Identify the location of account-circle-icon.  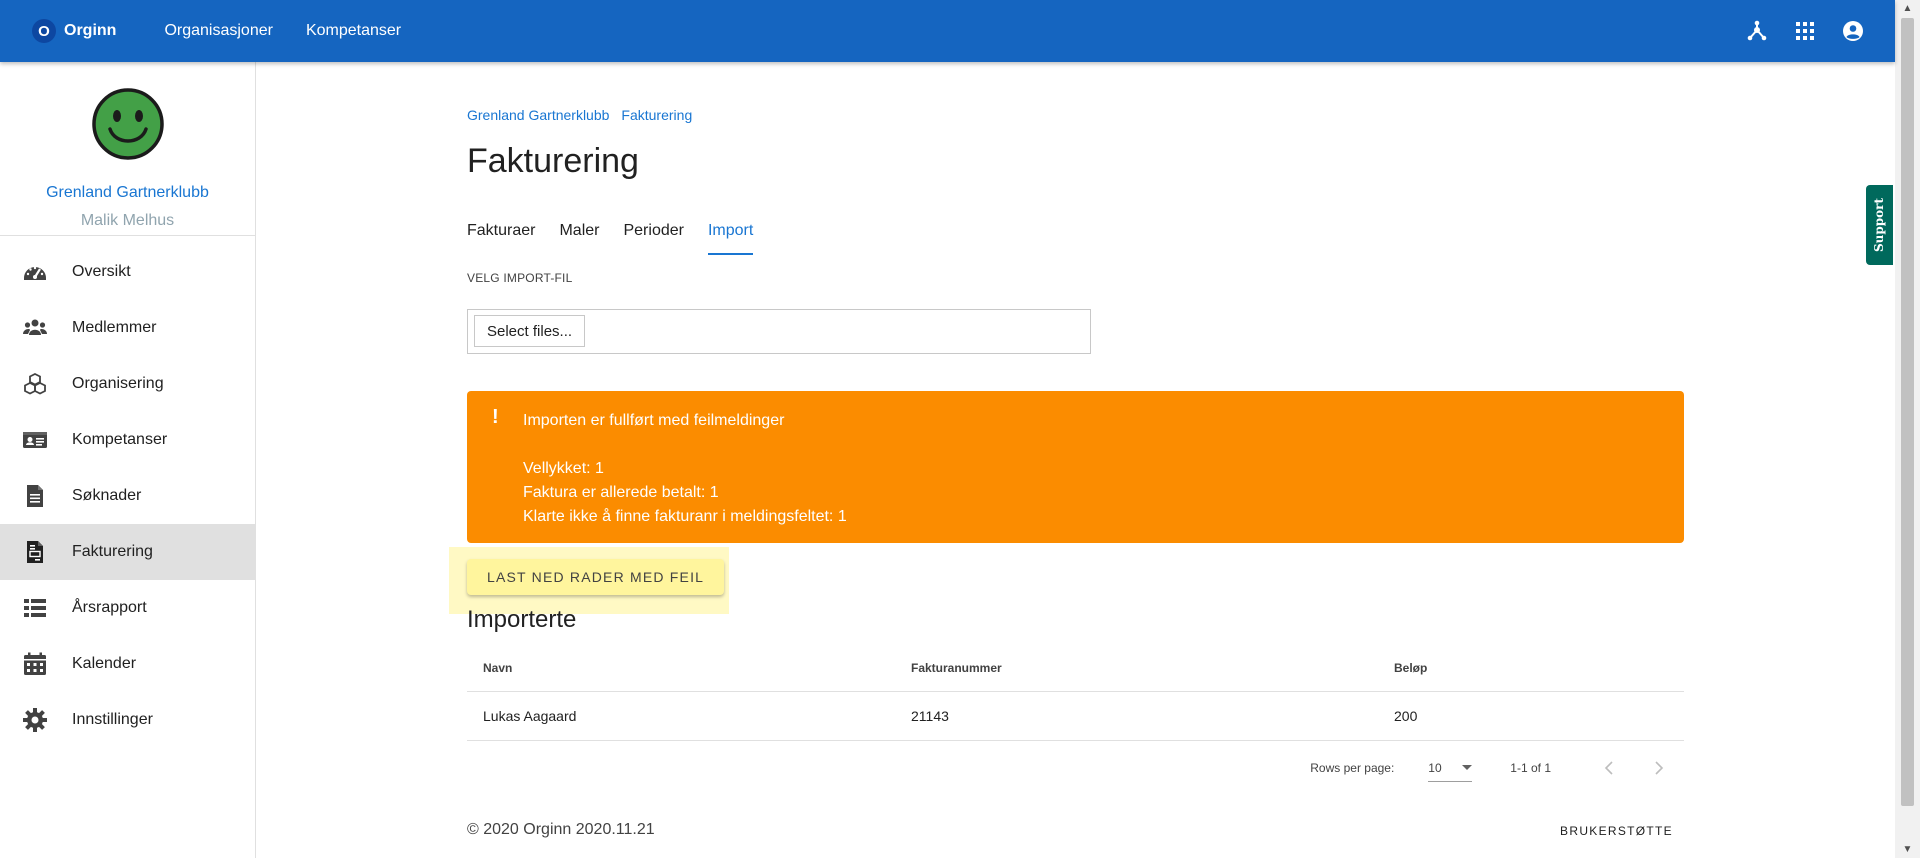
(1853, 31).